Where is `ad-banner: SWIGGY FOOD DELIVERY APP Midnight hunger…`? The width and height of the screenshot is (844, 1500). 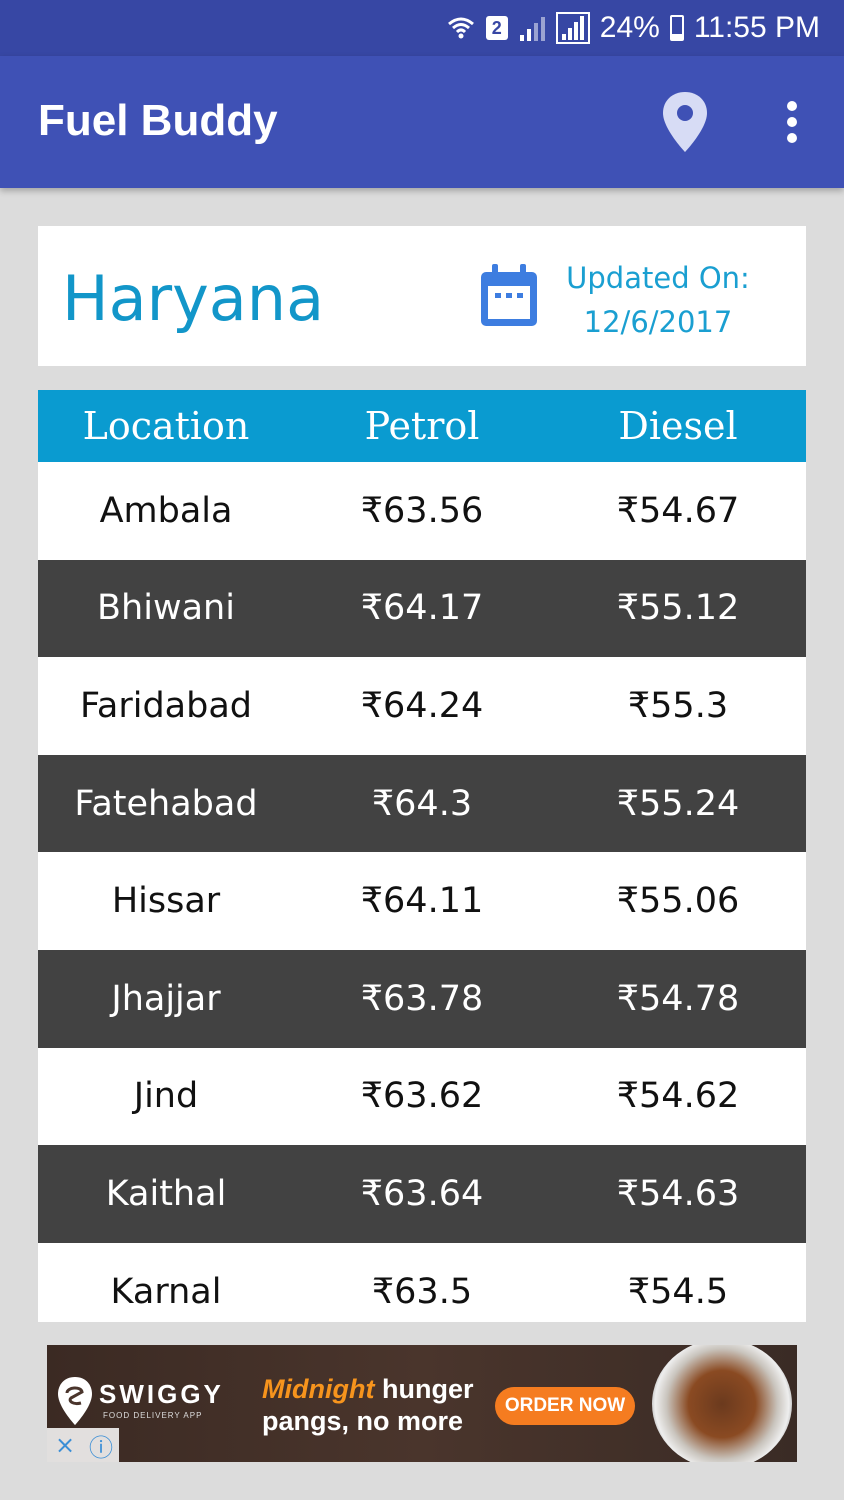
ad-banner: SWIGGY FOOD DELIVERY APP Midnight hunger… is located at coordinates (422, 1403).